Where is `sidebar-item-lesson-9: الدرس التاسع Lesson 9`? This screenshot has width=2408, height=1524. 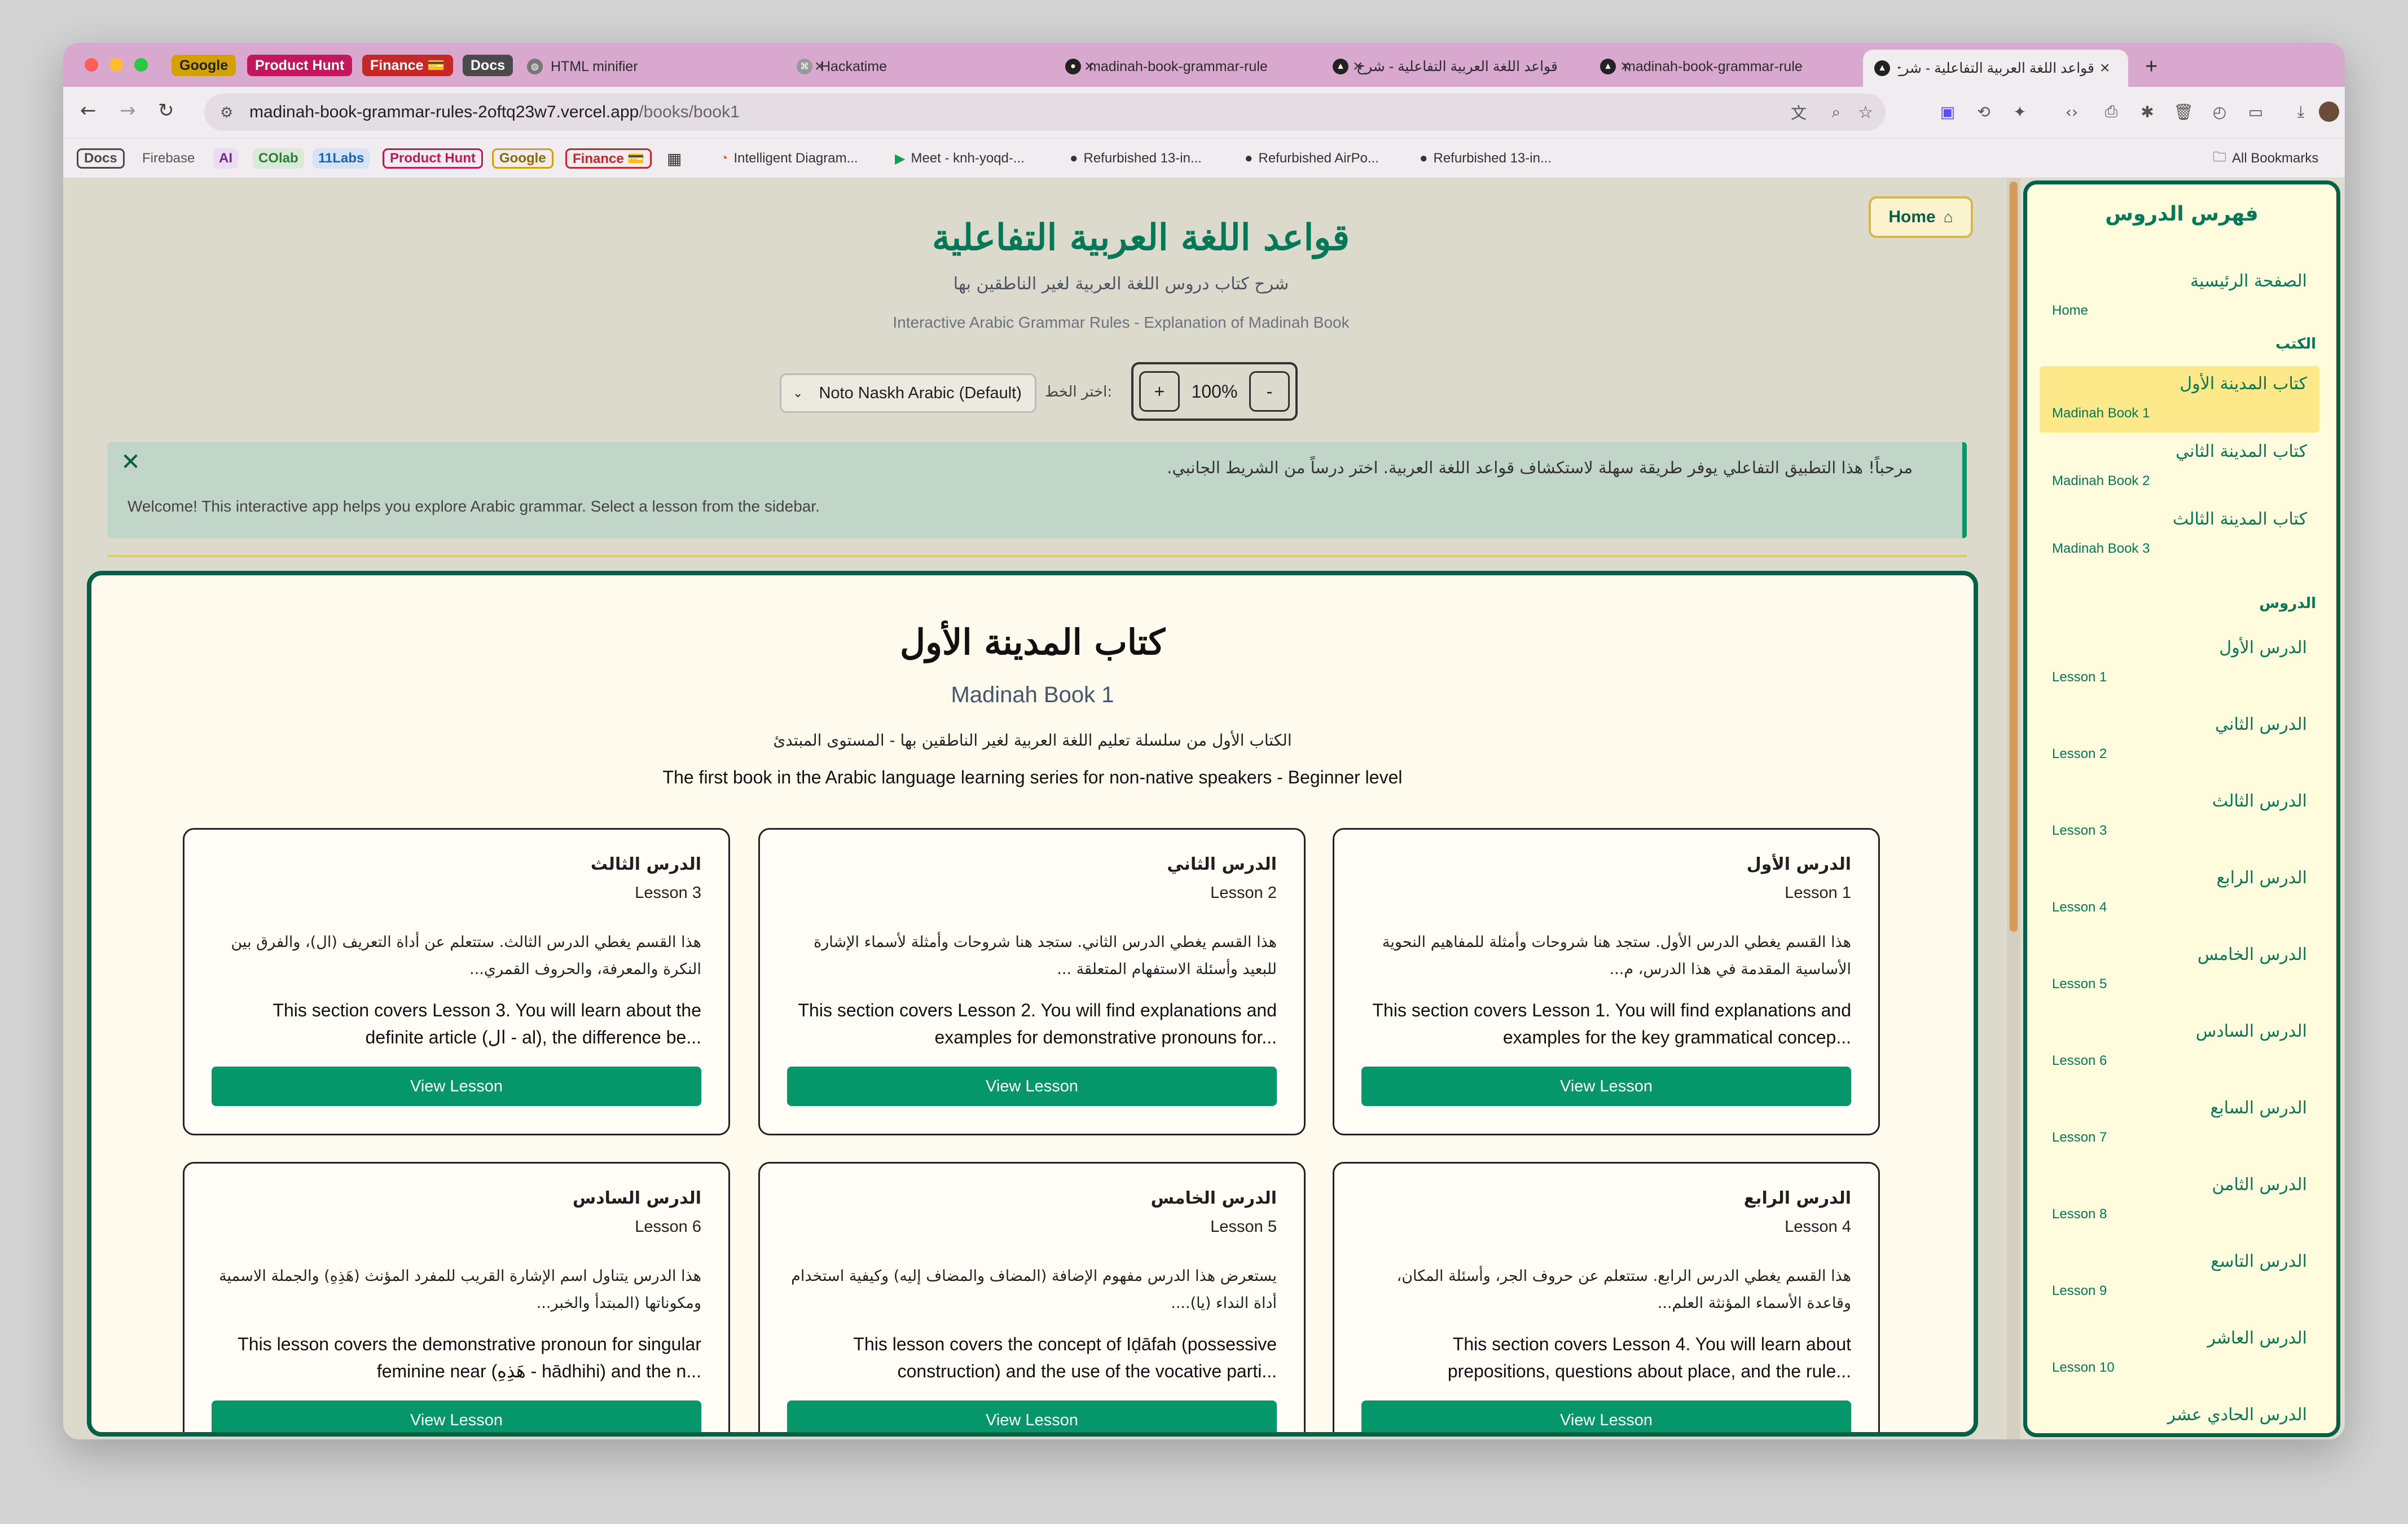
sidebar-item-lesson-9: الدرس التاسع Lesson 9 is located at coordinates (2179, 1278).